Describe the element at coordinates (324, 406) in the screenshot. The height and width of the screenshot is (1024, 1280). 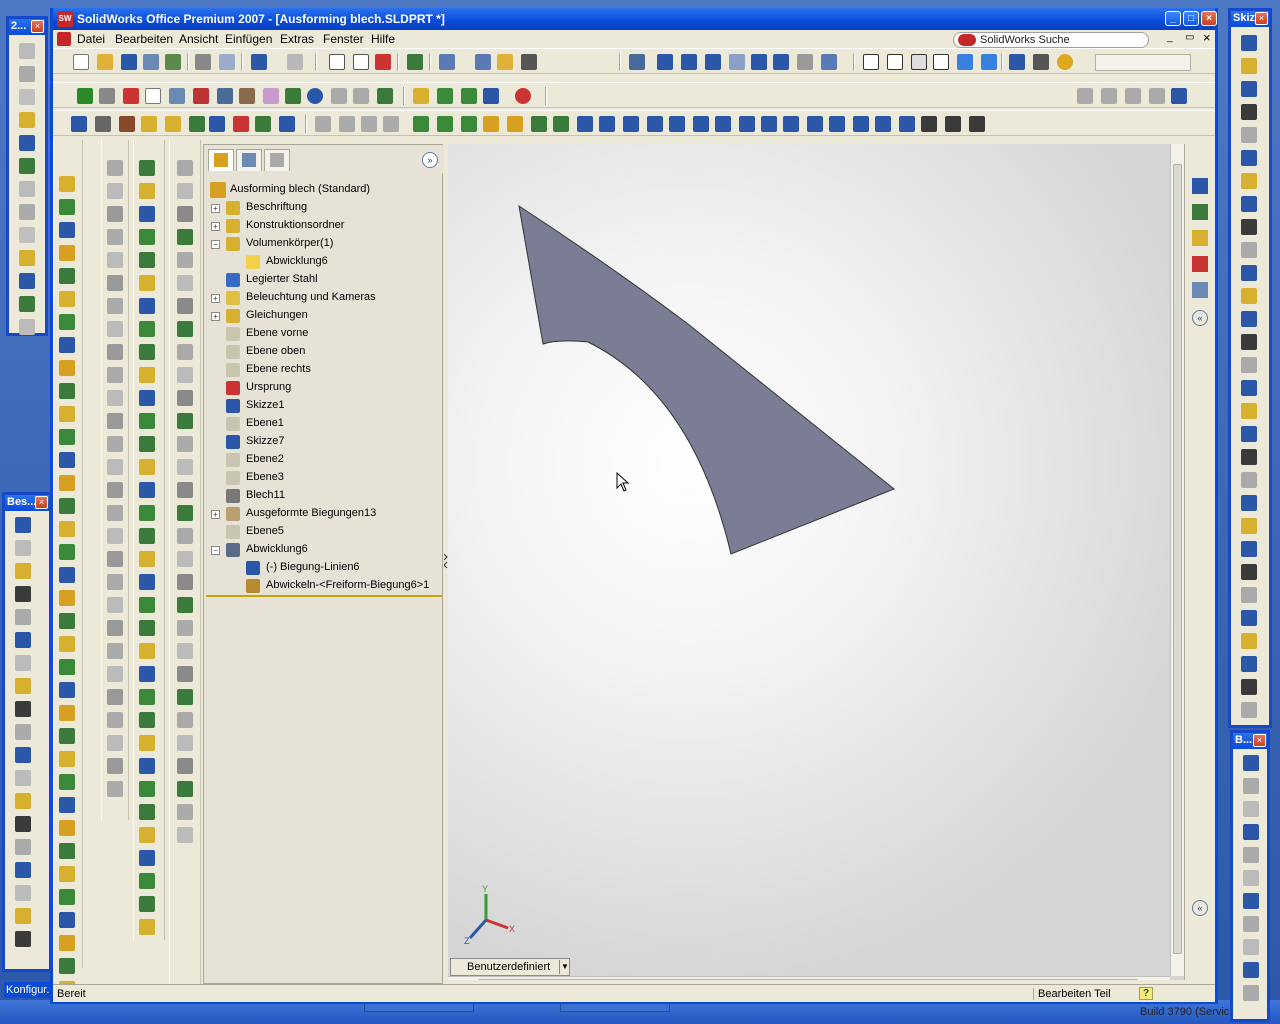
I see `tree-item: Skizze1` at that location.